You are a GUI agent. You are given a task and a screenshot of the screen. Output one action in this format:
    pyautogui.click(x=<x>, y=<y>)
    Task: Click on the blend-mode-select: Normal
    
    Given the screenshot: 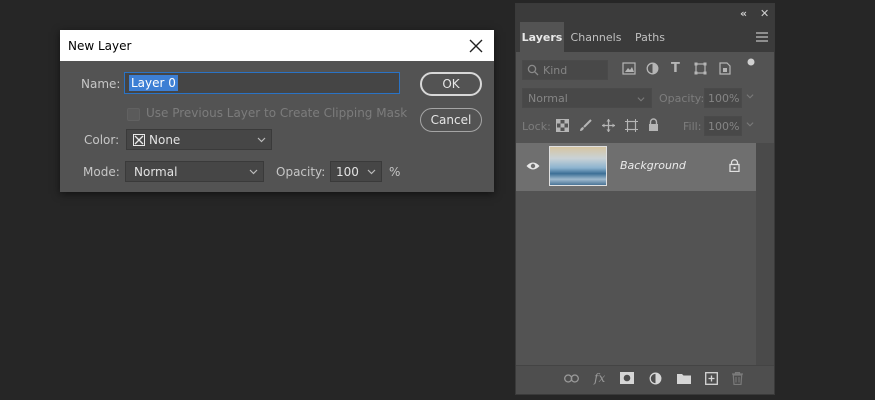 What is the action you would take?
    pyautogui.click(x=587, y=98)
    